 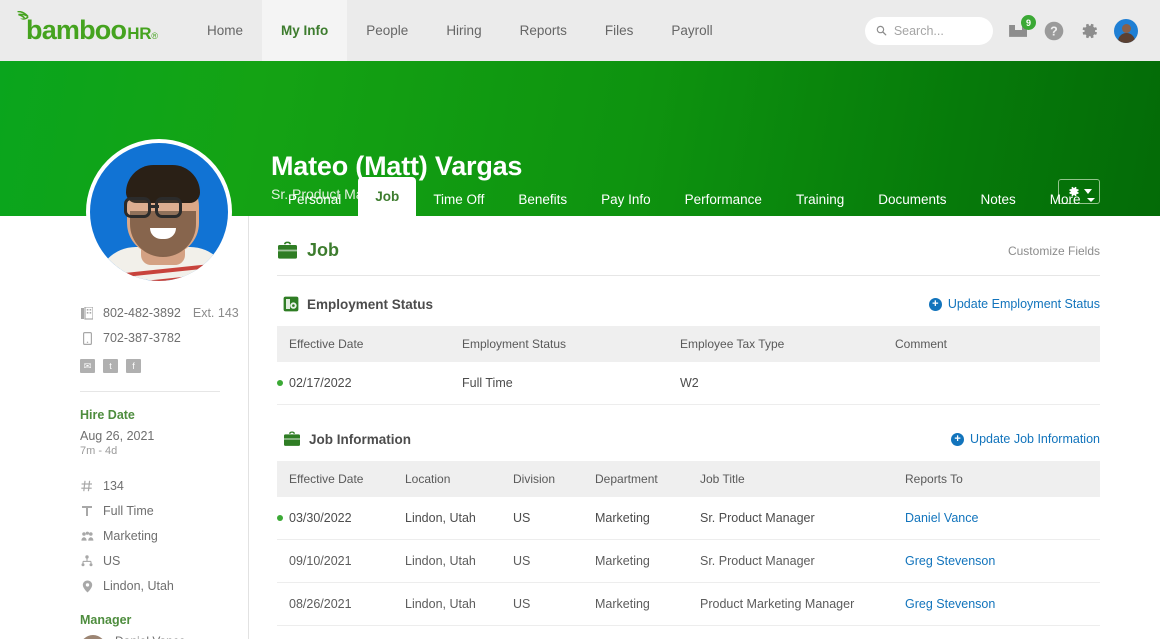 I want to click on nav-item-hiring: Hiring, so click(x=463, y=30).